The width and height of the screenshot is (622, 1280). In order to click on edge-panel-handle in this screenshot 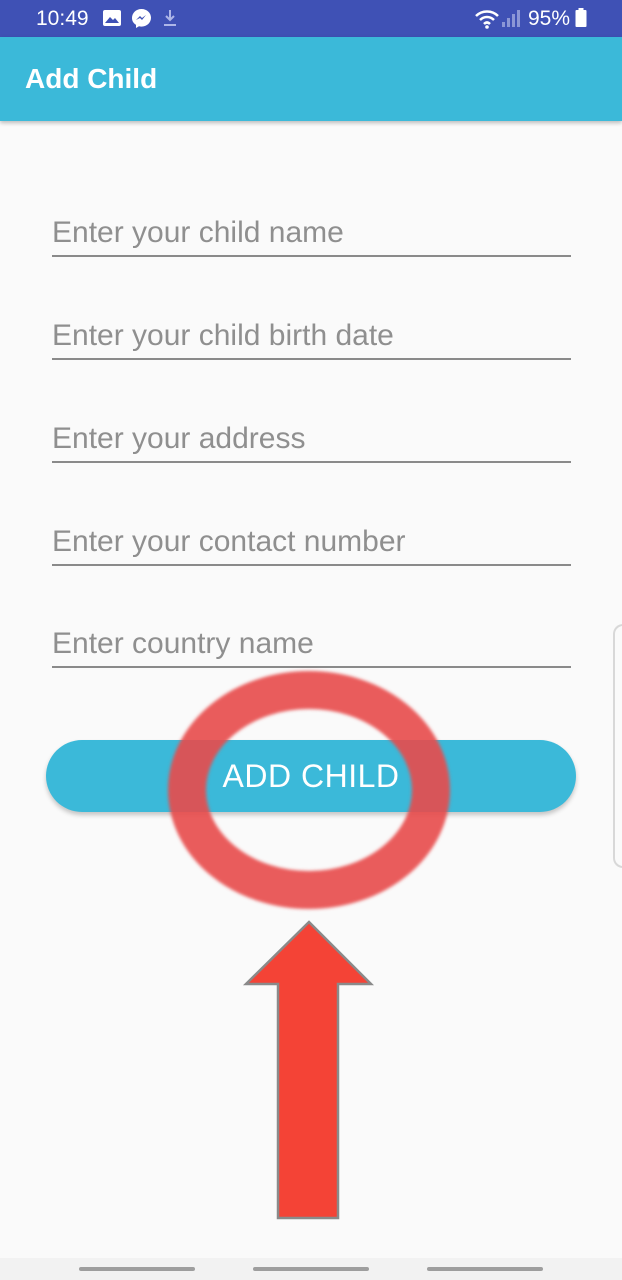, I will do `click(617, 746)`.